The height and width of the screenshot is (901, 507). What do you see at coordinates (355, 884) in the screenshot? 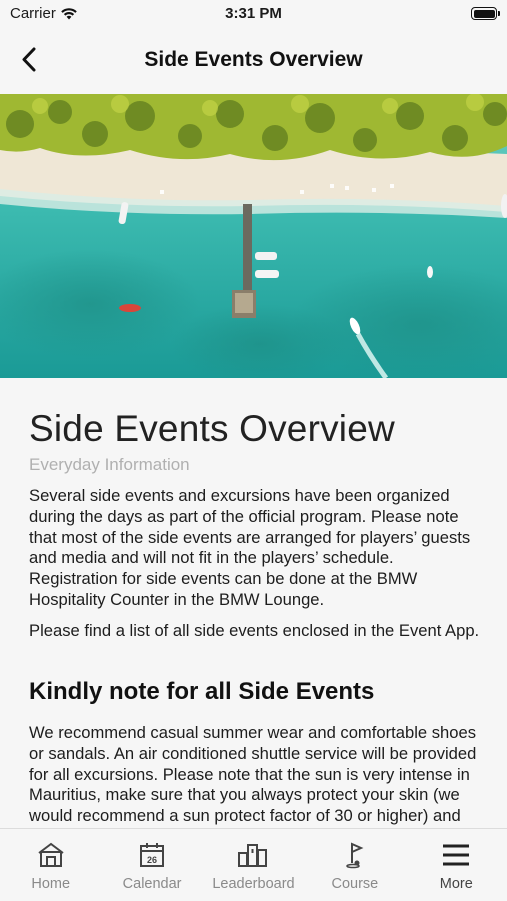
I see `tab-course-label: Course` at bounding box center [355, 884].